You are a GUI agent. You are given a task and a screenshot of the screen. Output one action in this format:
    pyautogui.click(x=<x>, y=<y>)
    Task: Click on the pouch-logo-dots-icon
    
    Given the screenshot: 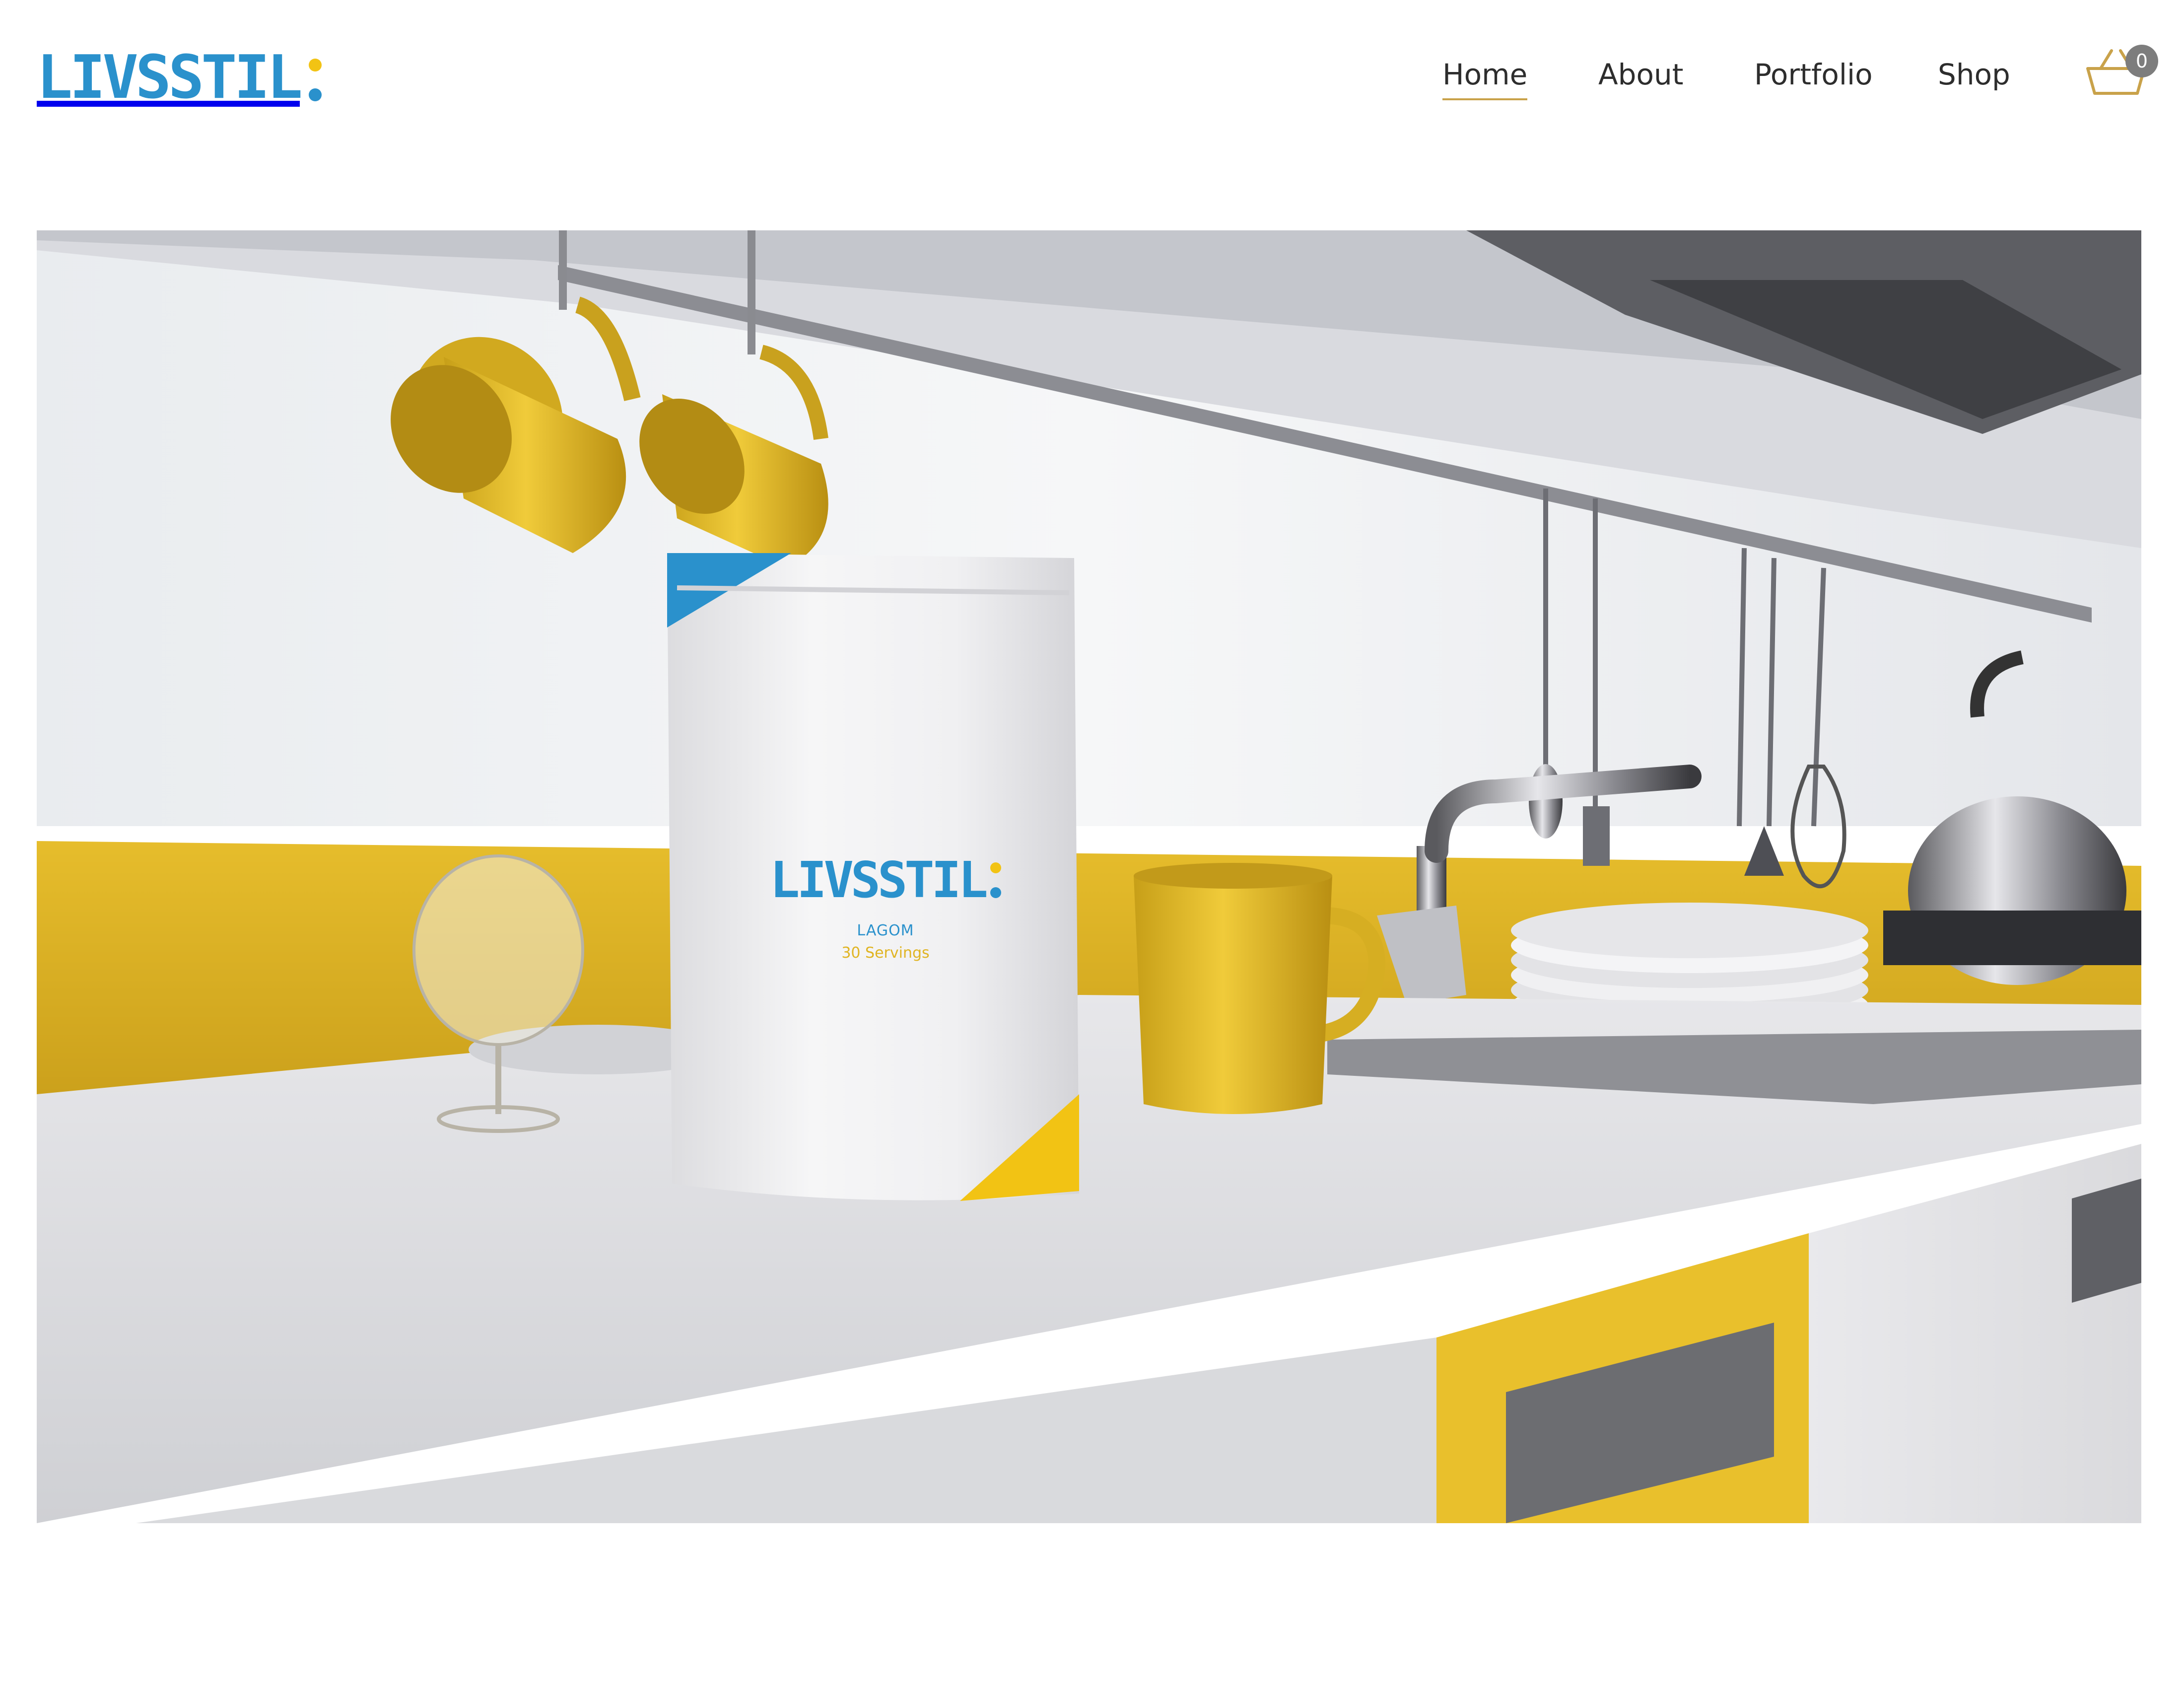 What is the action you would take?
    pyautogui.click(x=995, y=880)
    